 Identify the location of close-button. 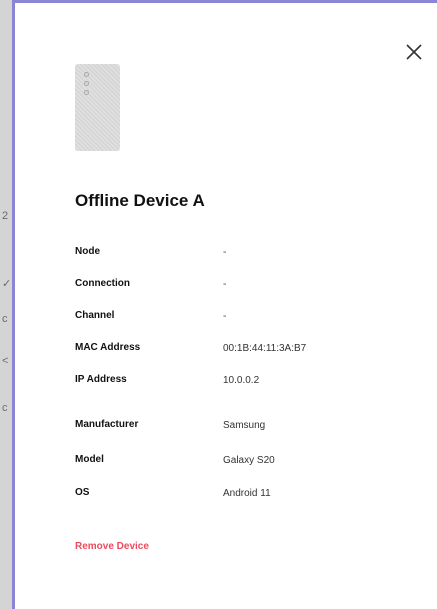
(414, 52).